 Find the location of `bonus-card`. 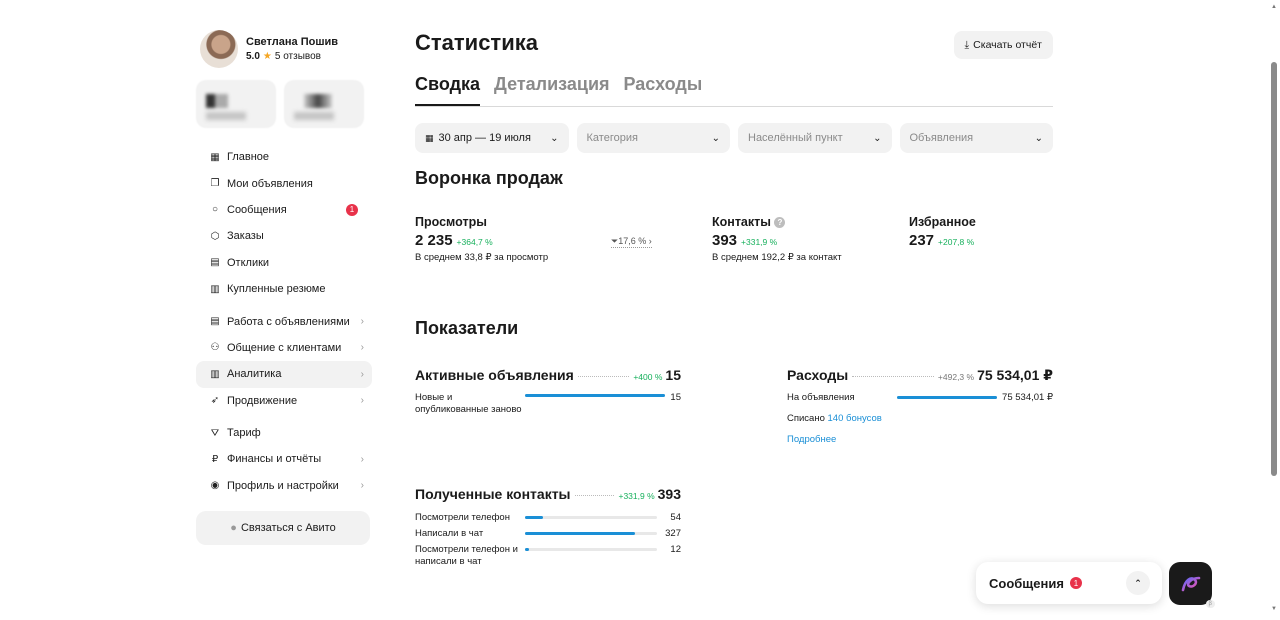

bonus-card is located at coordinates (324, 104).